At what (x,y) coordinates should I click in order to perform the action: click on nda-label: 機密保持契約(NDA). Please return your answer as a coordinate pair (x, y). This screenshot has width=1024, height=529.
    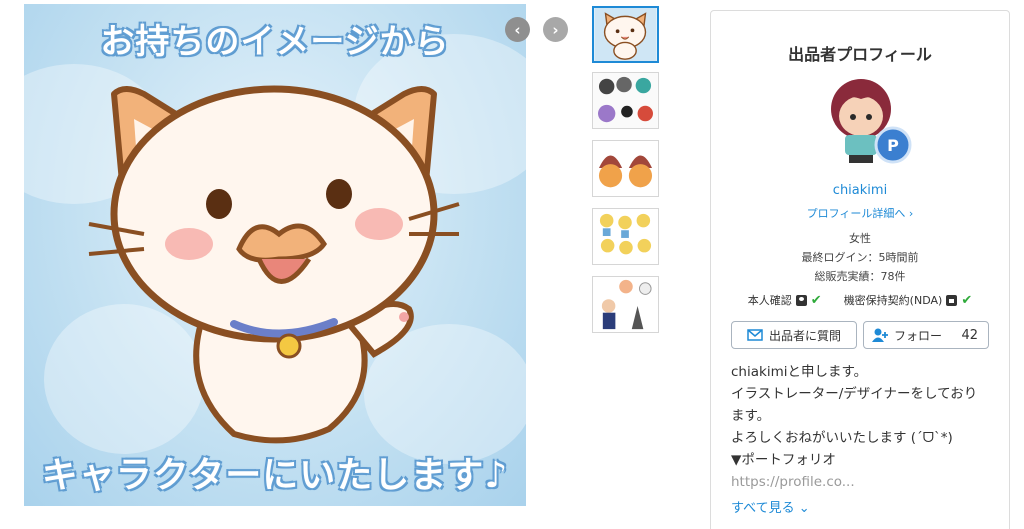
    Looking at the image, I should click on (893, 300).